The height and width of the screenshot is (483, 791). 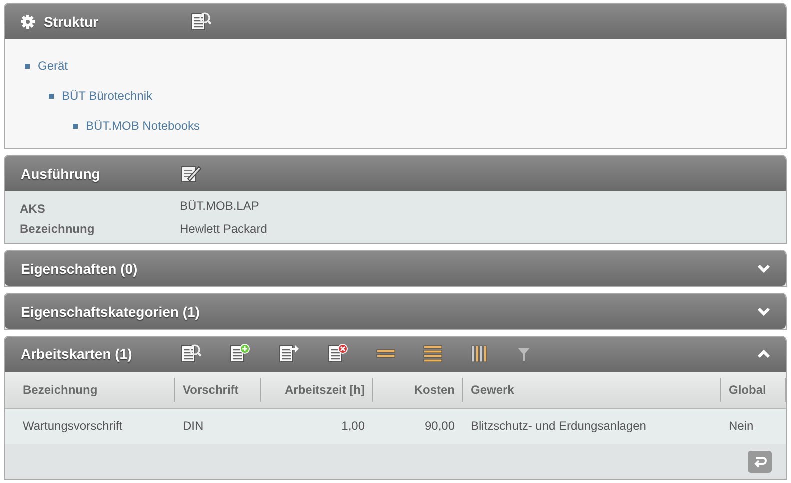 What do you see at coordinates (395, 354) in the screenshot?
I see `panel-header: Arbeitskarten (1)` at bounding box center [395, 354].